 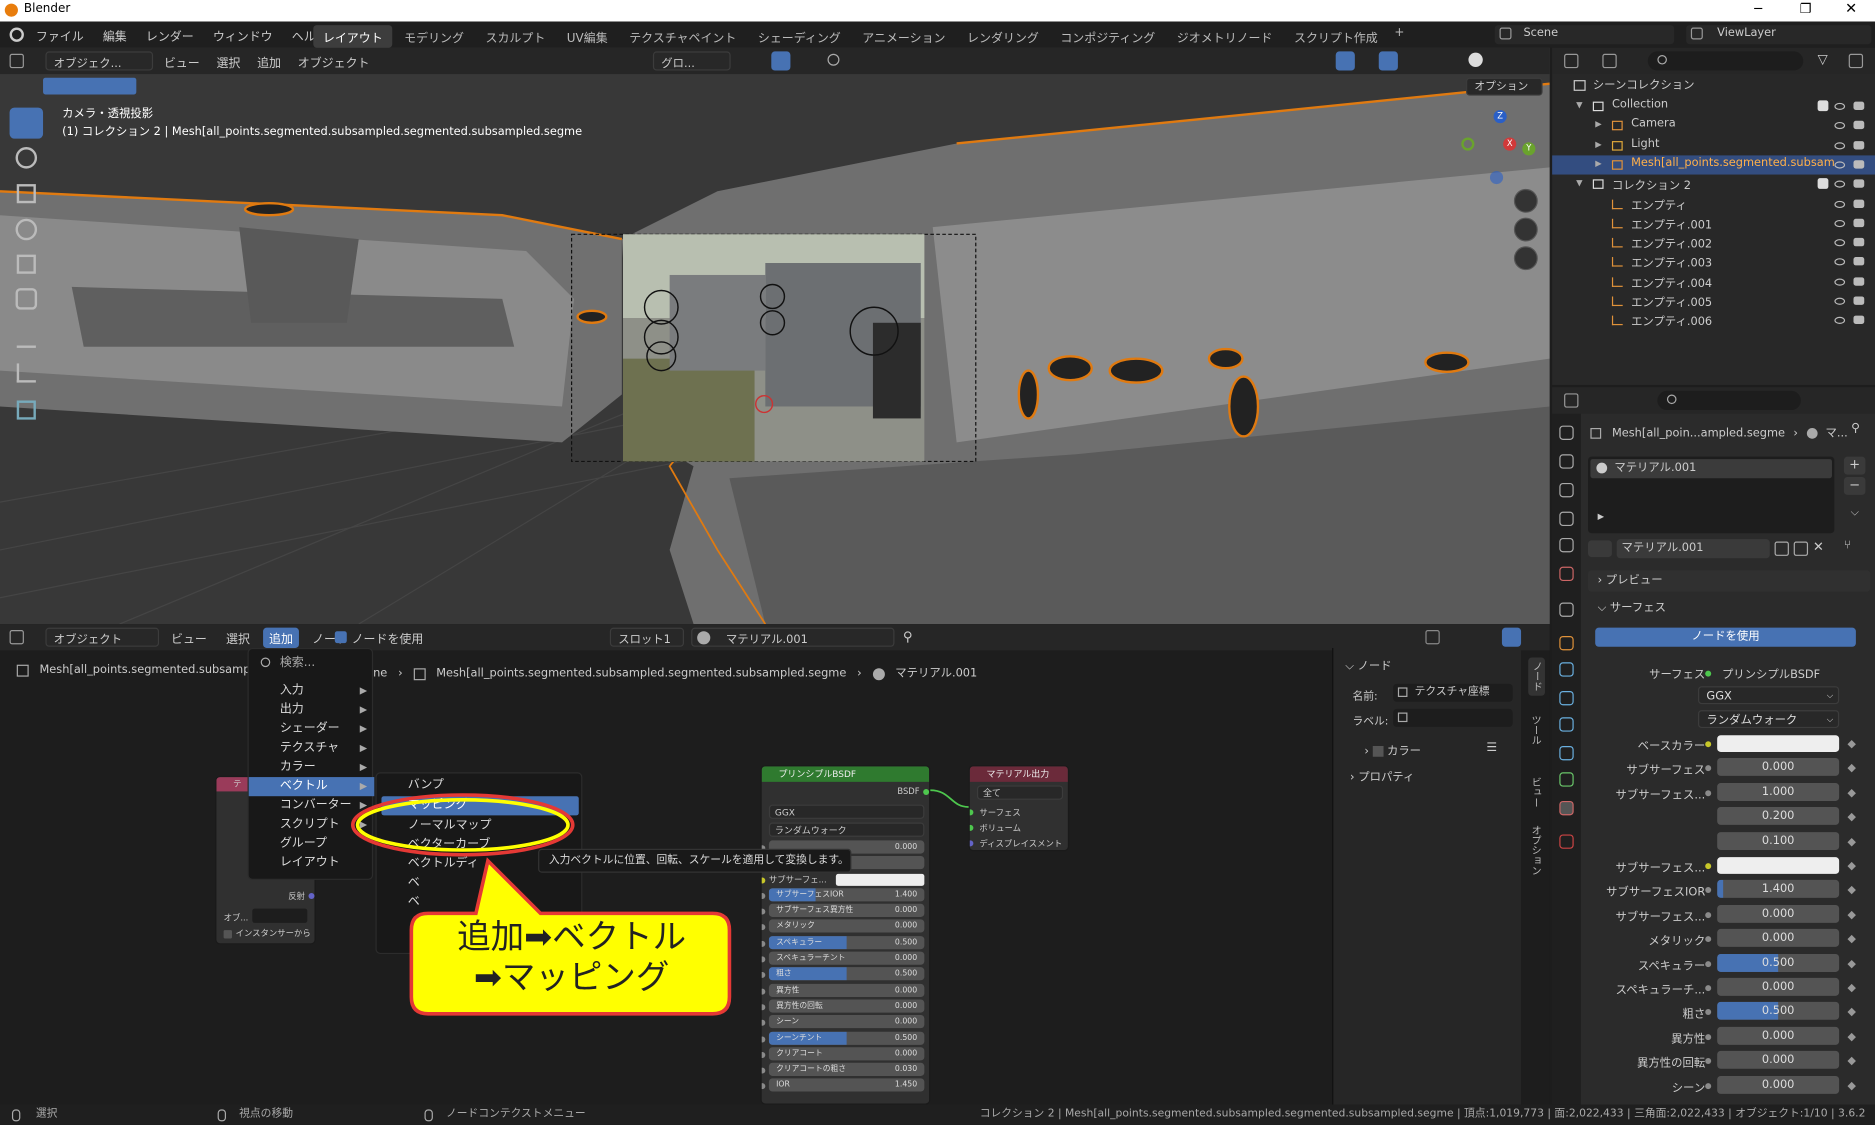 What do you see at coordinates (26, 264) in the screenshot?
I see `scale-tool-icon` at bounding box center [26, 264].